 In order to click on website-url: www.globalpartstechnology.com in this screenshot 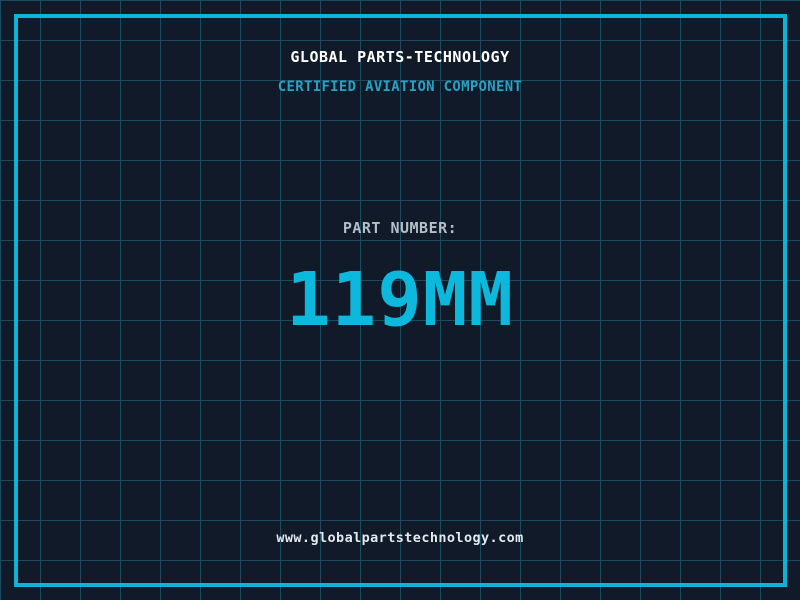, I will do `click(400, 538)`.